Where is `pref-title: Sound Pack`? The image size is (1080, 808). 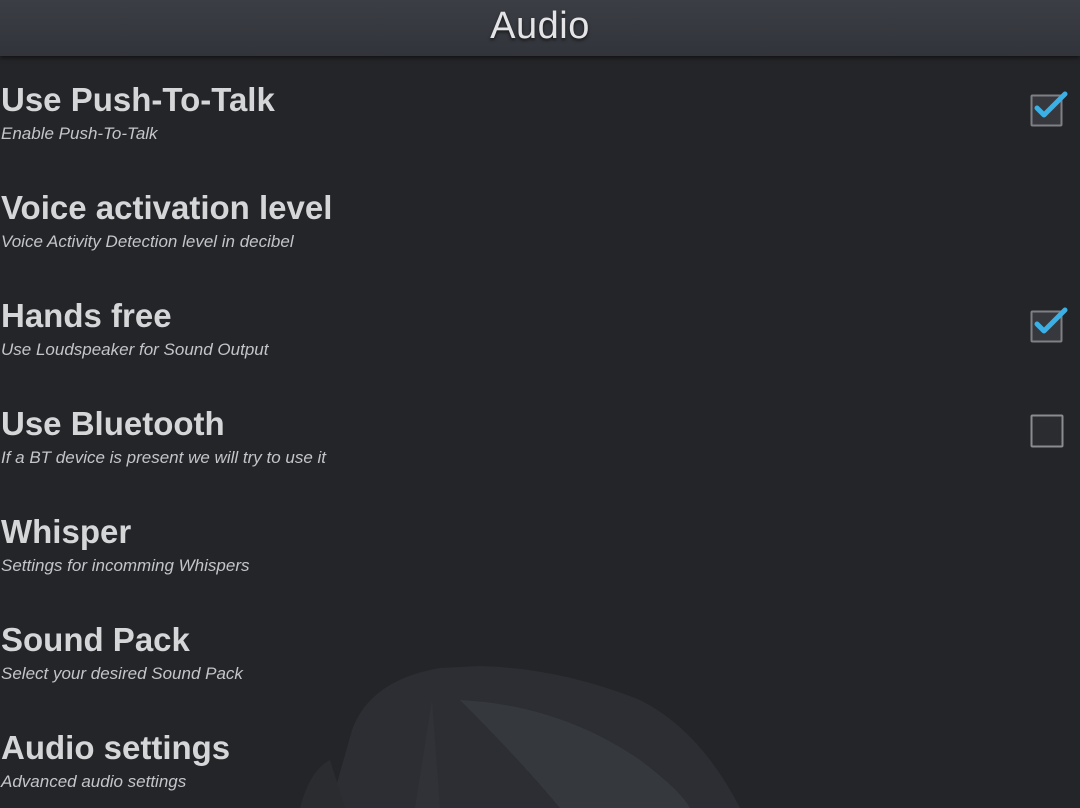
pref-title: Sound Pack is located at coordinates (95, 639).